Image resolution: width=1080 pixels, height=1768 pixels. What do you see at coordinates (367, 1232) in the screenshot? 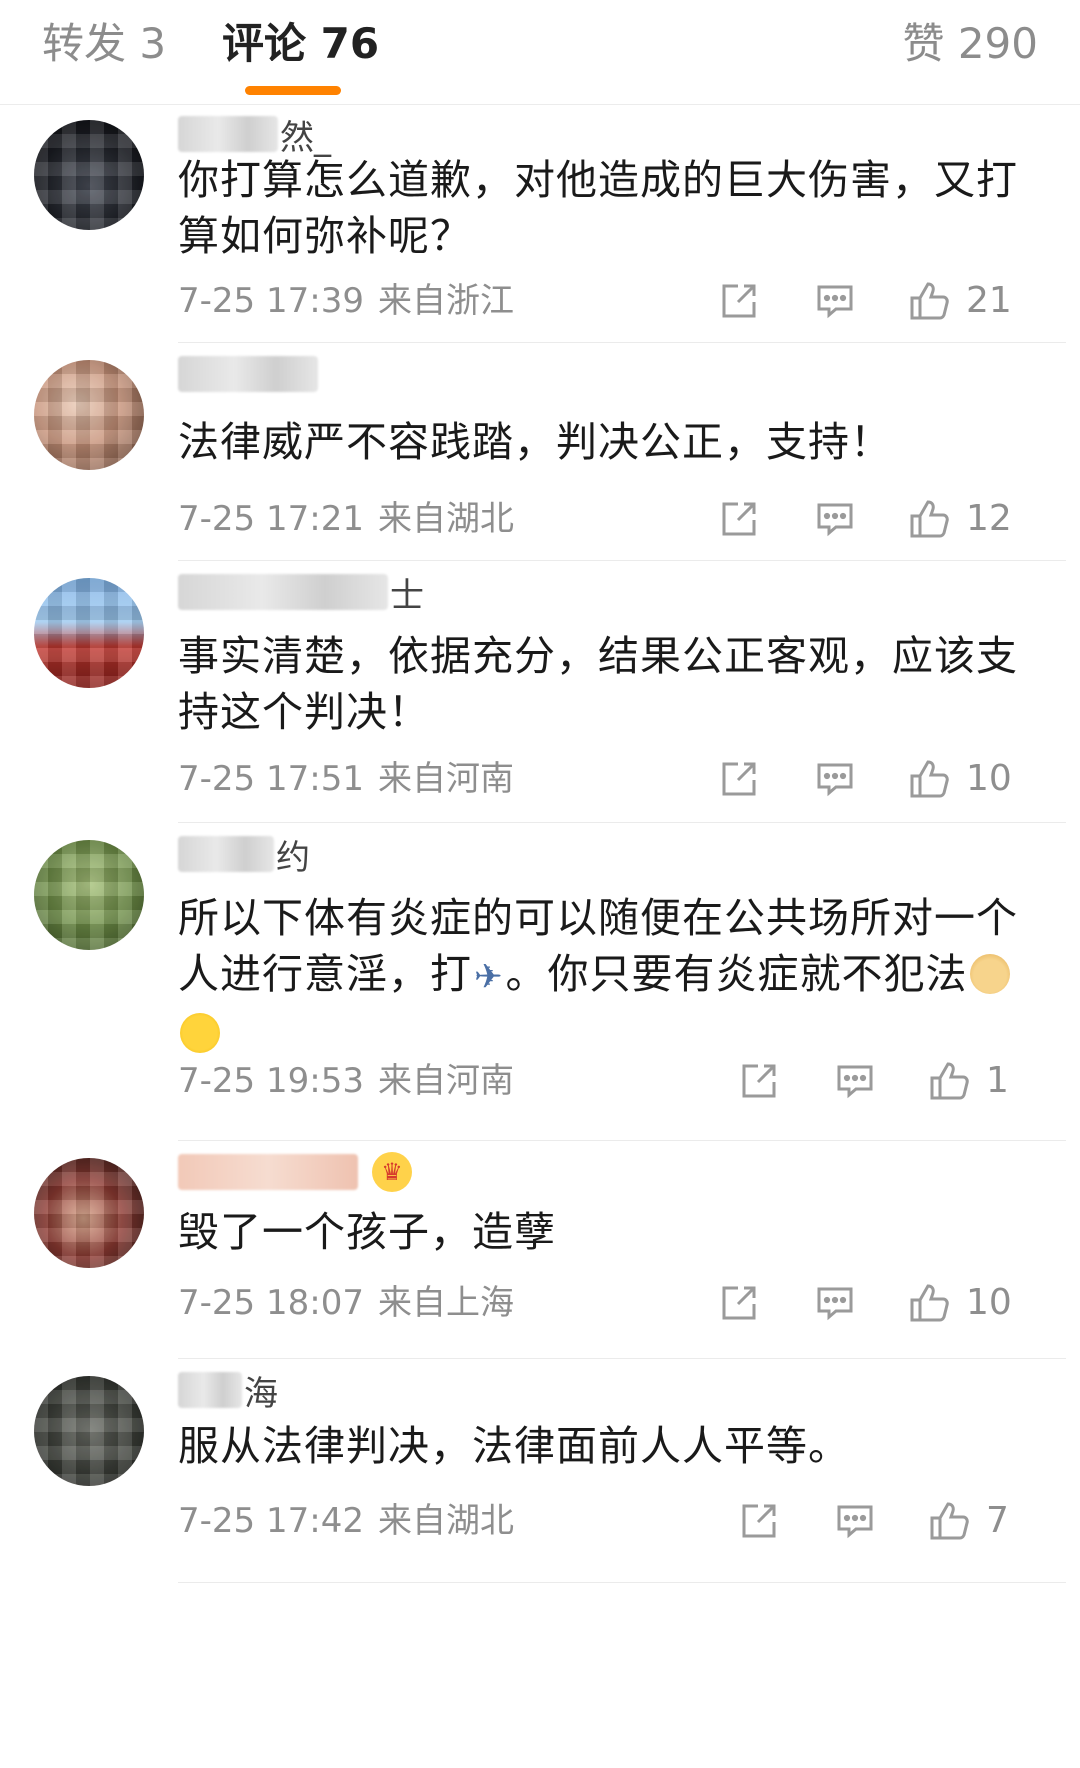
I see `comment-text: 毁了一个孩子，造孽` at bounding box center [367, 1232].